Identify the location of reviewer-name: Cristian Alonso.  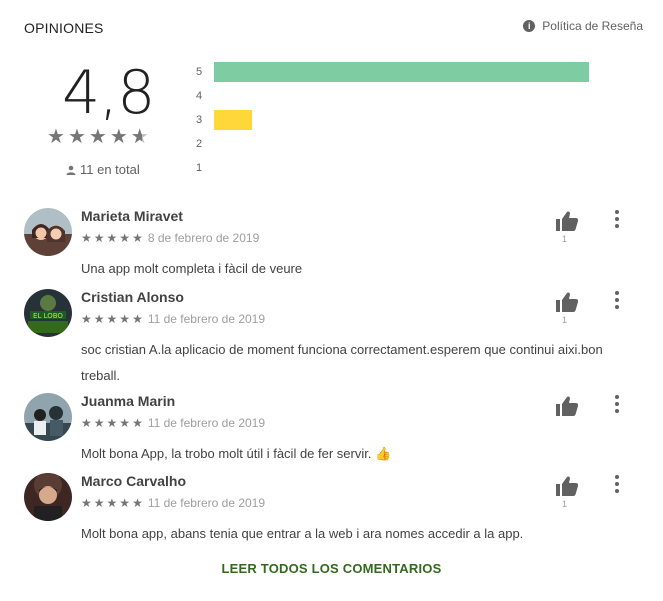
(132, 297).